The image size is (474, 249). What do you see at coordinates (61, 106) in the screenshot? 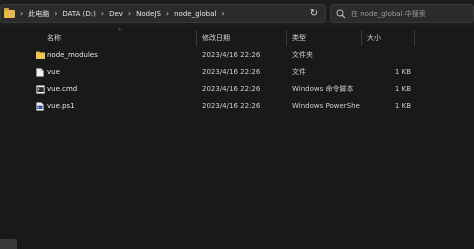
I see `file-name: vue.ps1` at bounding box center [61, 106].